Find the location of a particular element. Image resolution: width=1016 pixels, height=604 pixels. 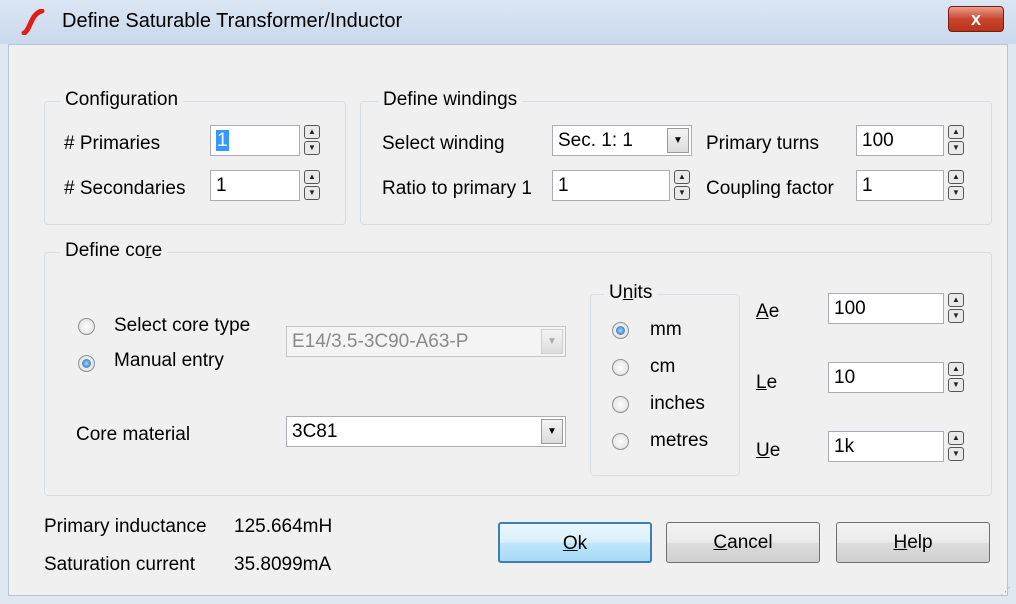

ratio-input: 1 is located at coordinates (611, 185).